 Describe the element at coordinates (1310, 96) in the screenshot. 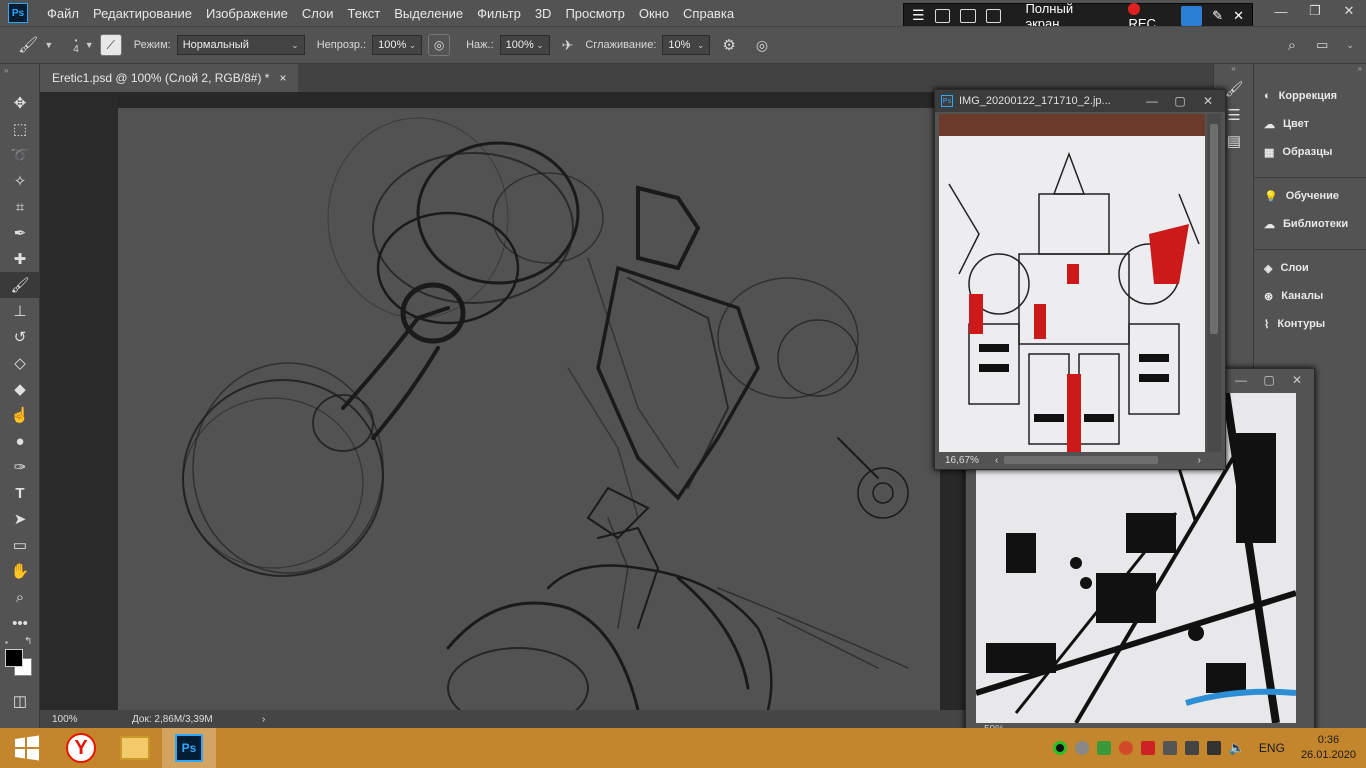

I see `panel-adjustments: ◐ Коррекция` at that location.